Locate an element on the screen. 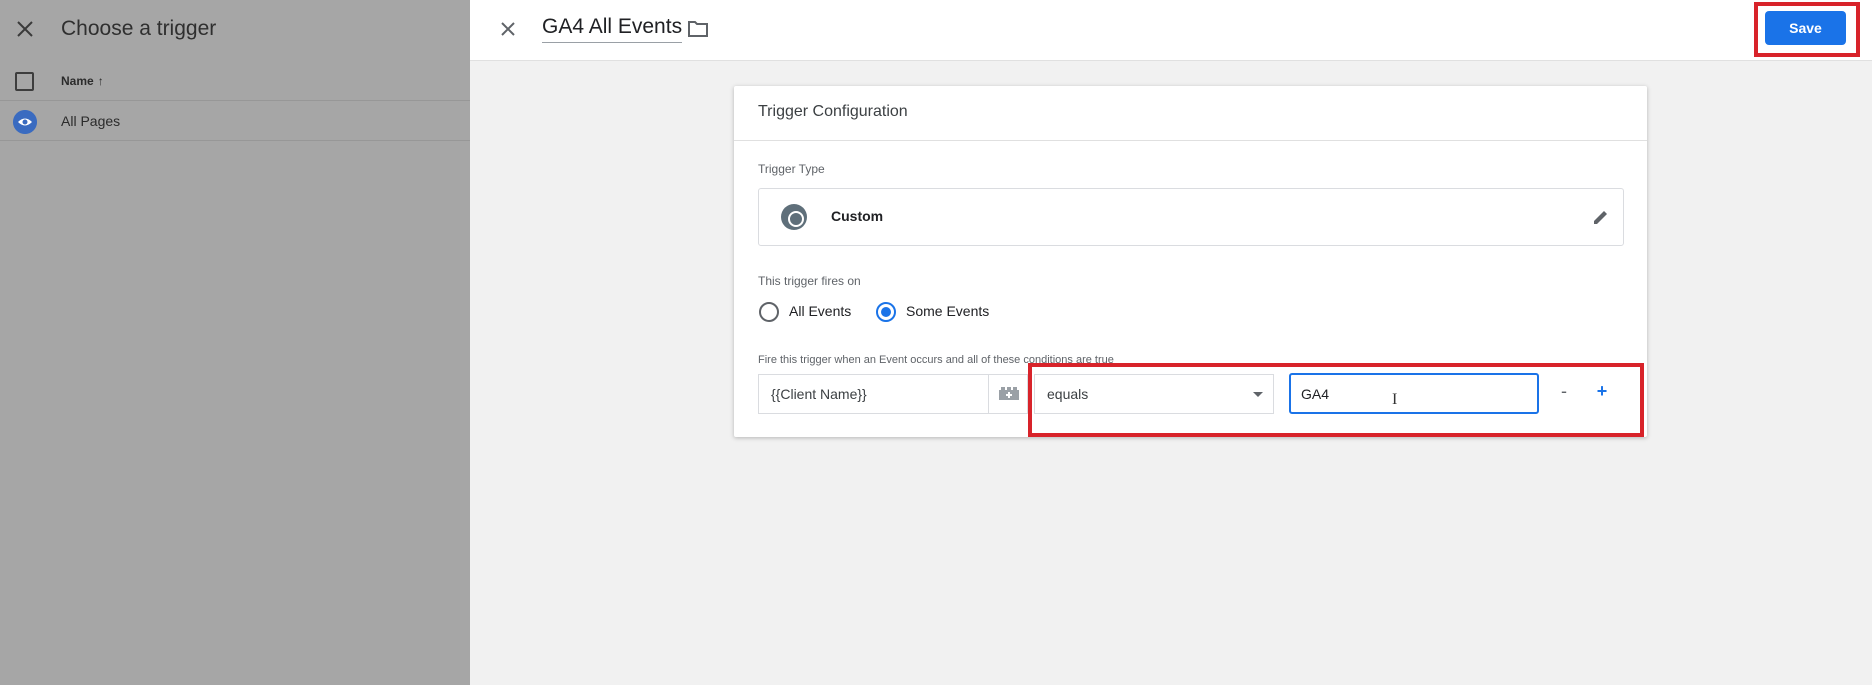 The height and width of the screenshot is (685, 1872). radio-label-all-events: All Events is located at coordinates (820, 311).